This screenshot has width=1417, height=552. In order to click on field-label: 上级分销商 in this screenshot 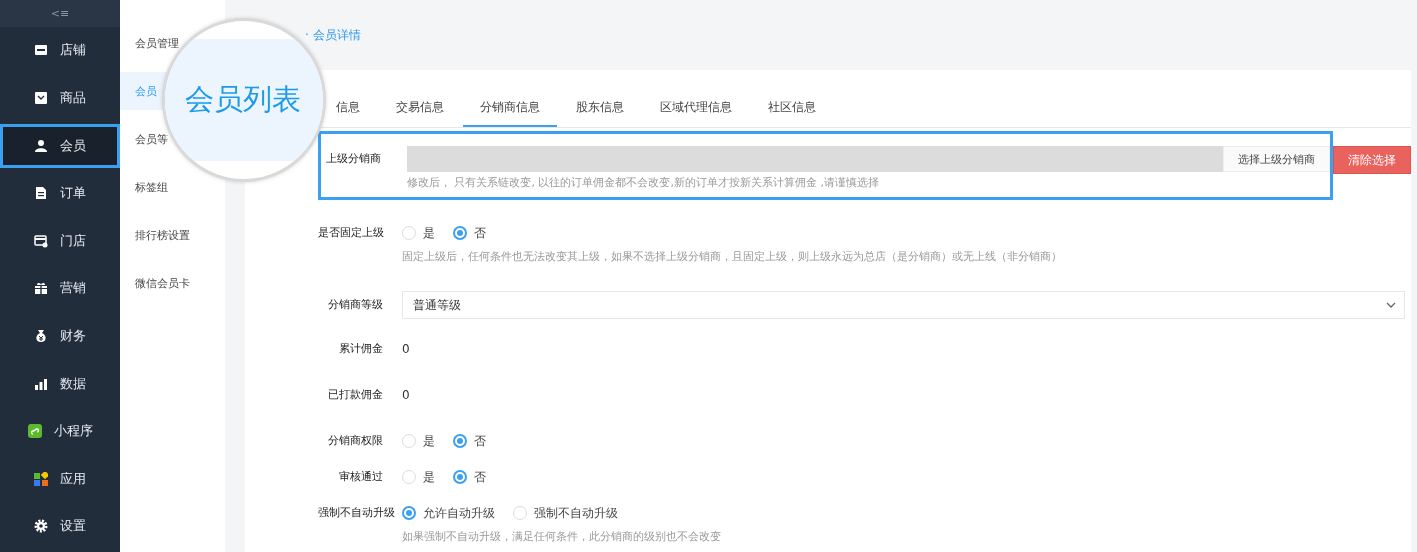, I will do `click(353, 159)`.